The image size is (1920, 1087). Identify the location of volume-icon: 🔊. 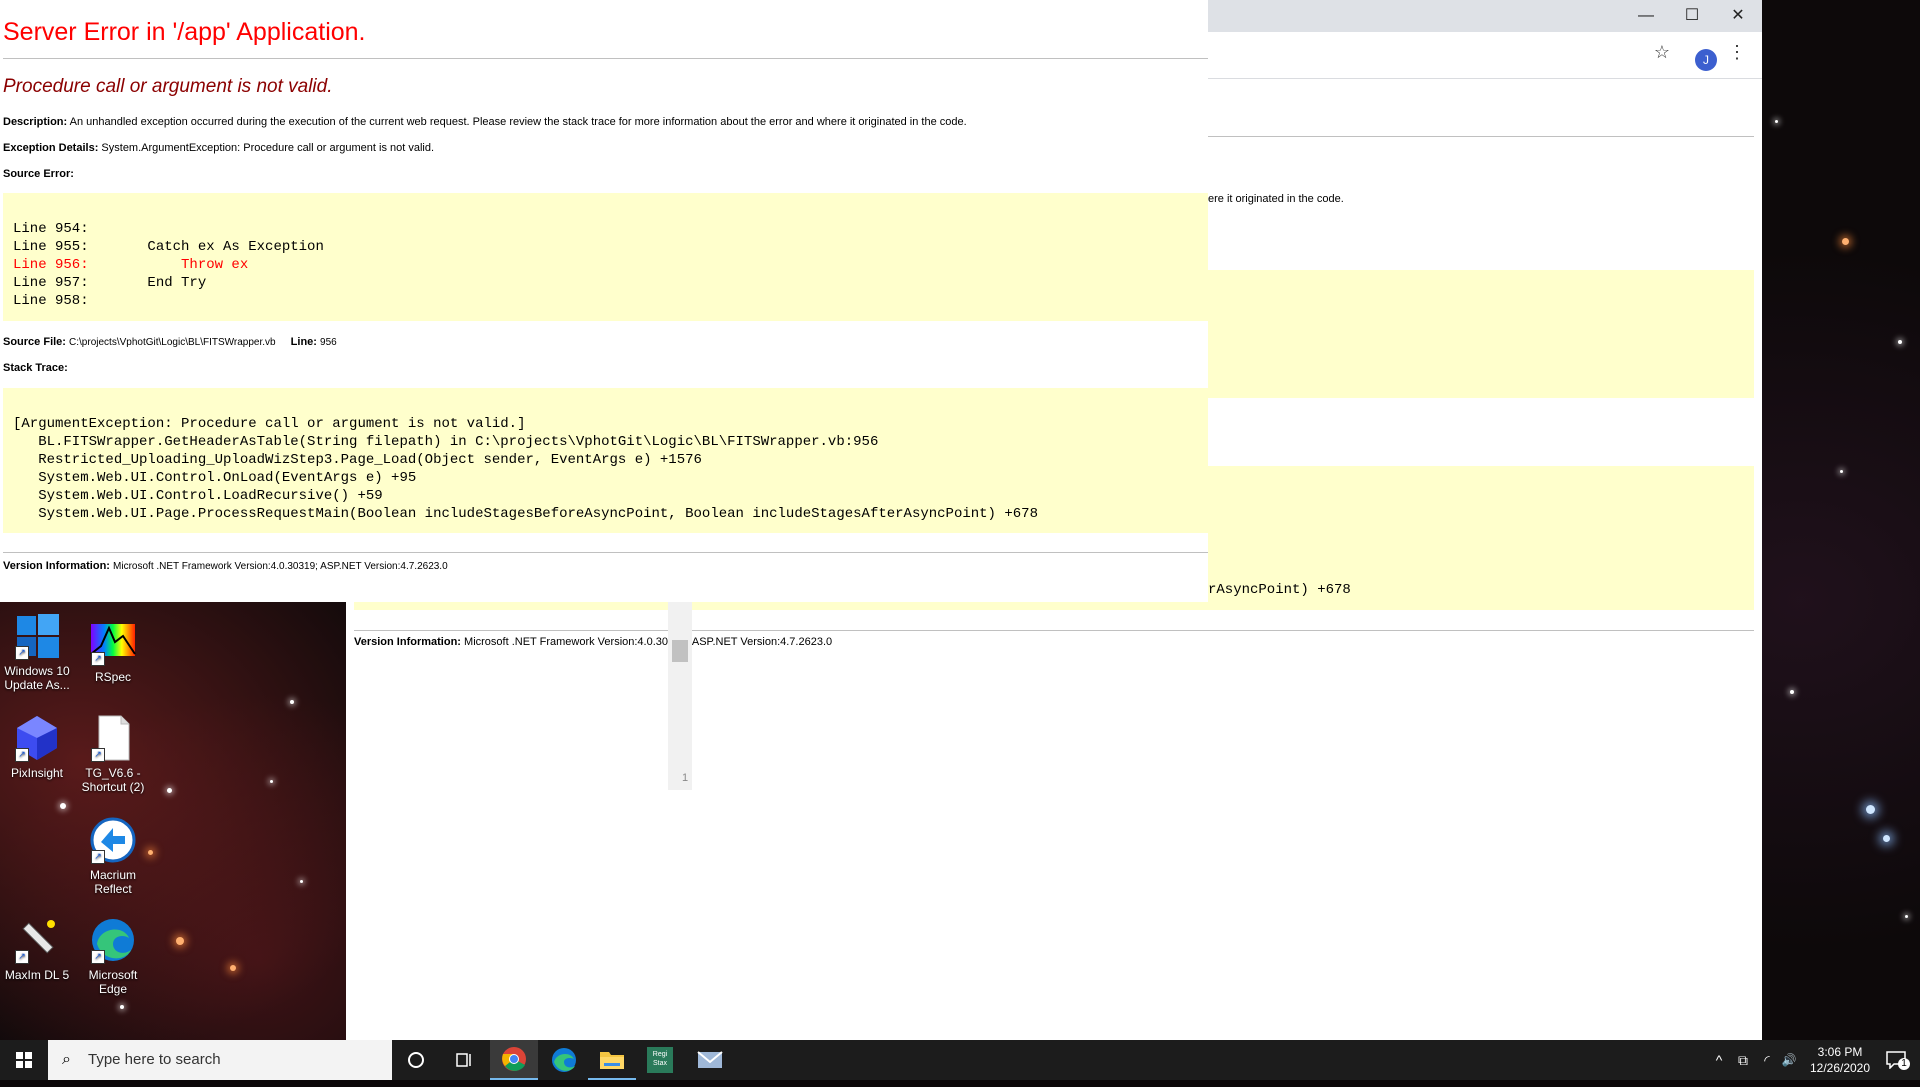
(1789, 1060).